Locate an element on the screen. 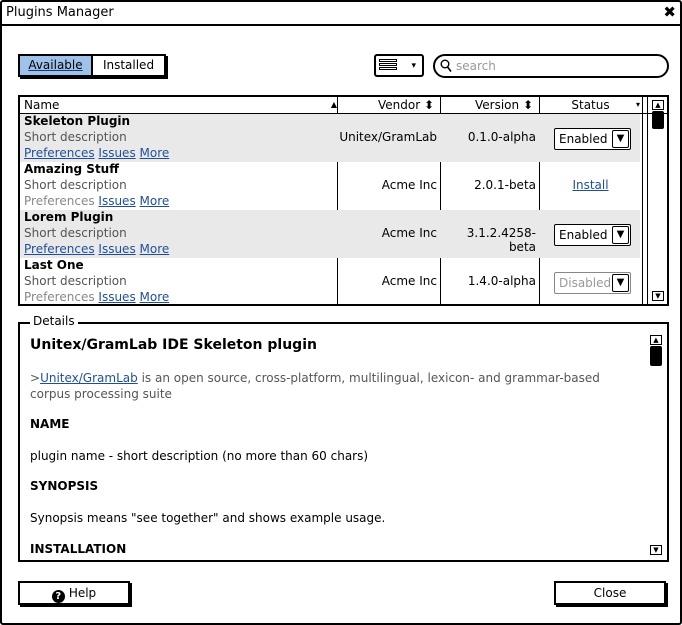 This screenshot has width=682, height=625. plugin-version: 3.1.2.4258-beta is located at coordinates (501, 240).